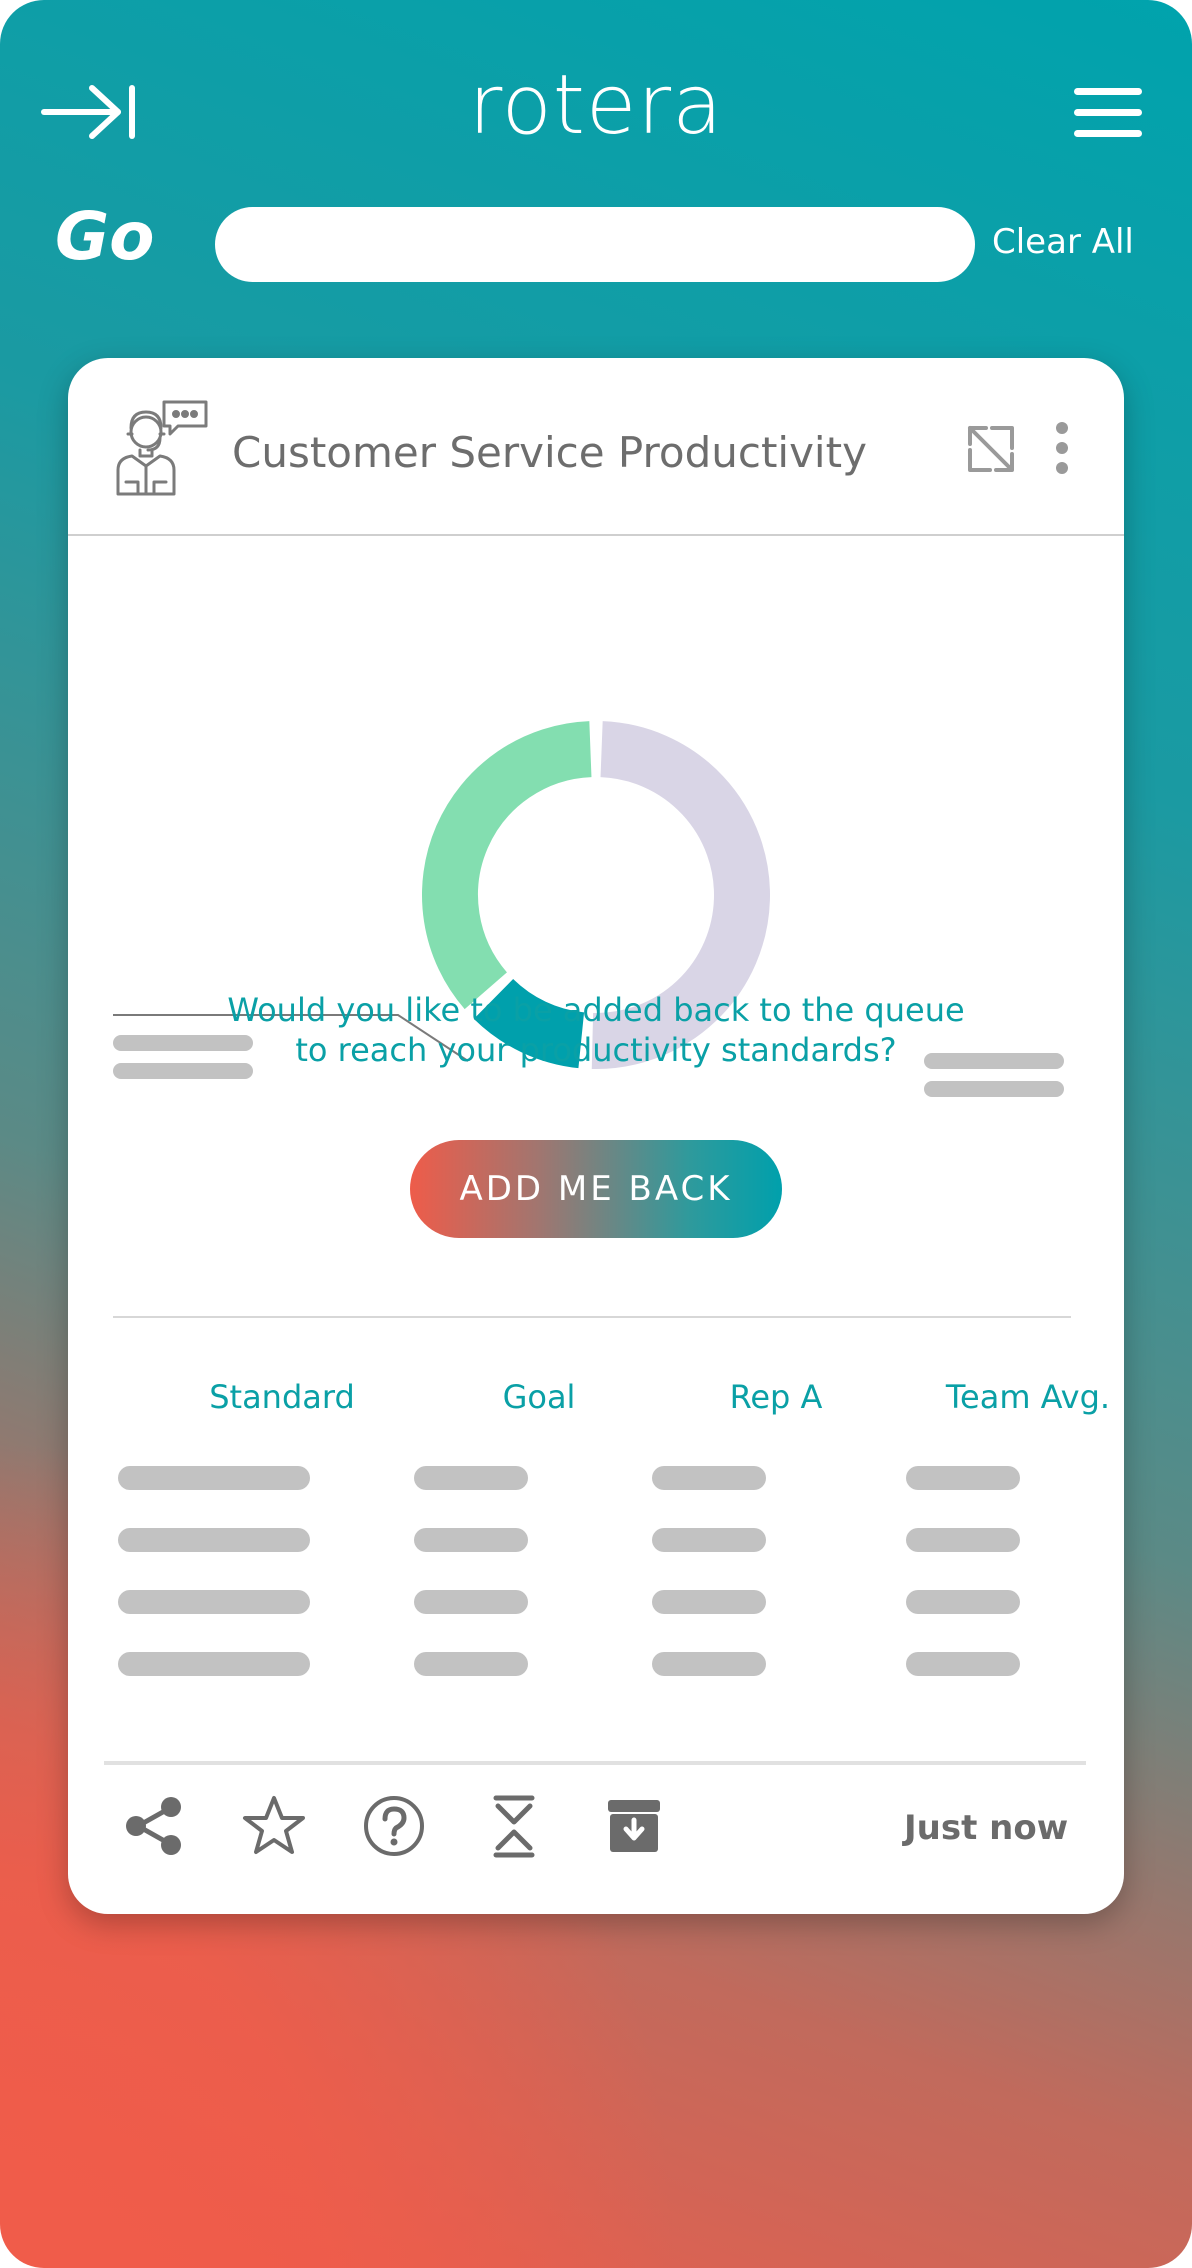  Describe the element at coordinates (160, 448) in the screenshot. I see `customer-service-agent-icon` at that location.